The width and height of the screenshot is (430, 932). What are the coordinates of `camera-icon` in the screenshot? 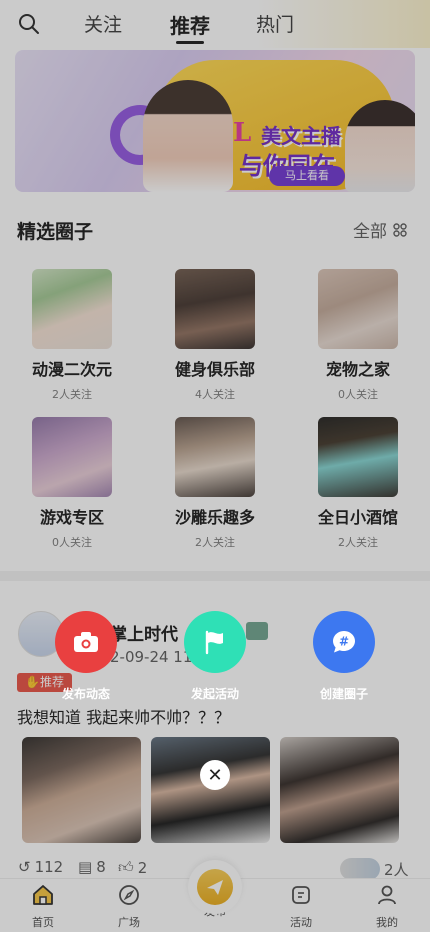 It's located at (86, 642).